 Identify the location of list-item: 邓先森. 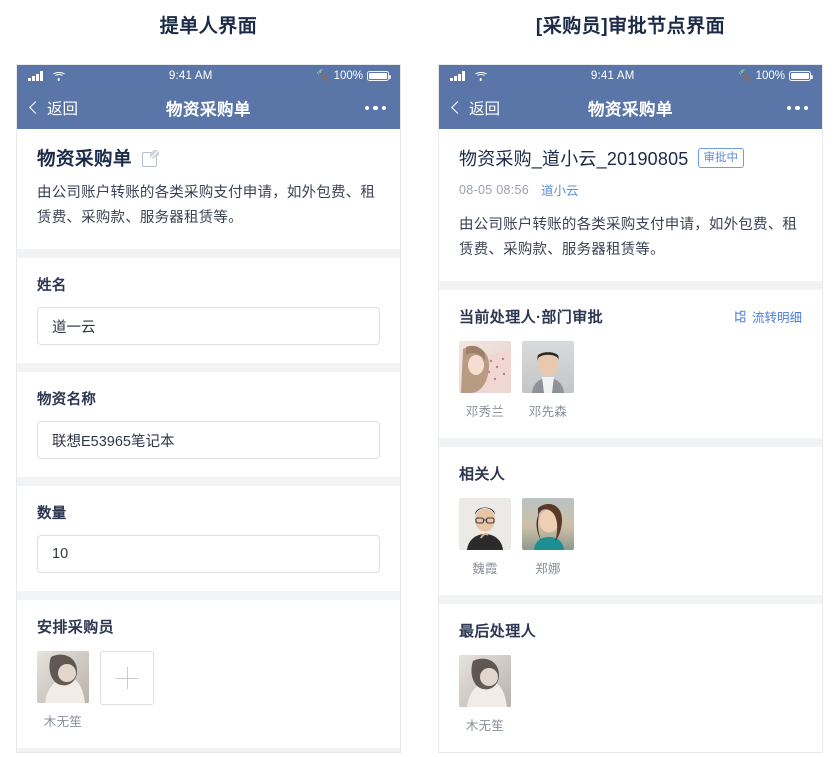
(548, 380).